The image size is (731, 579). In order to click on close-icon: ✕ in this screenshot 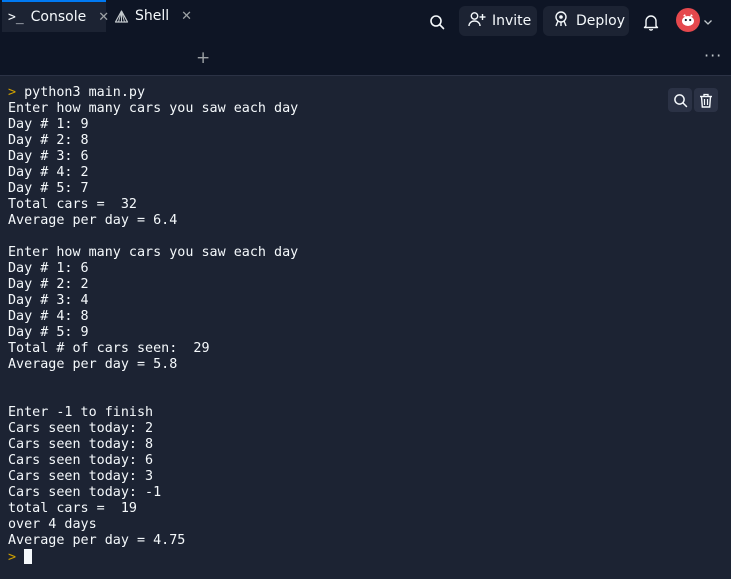, I will do `click(186, 16)`.